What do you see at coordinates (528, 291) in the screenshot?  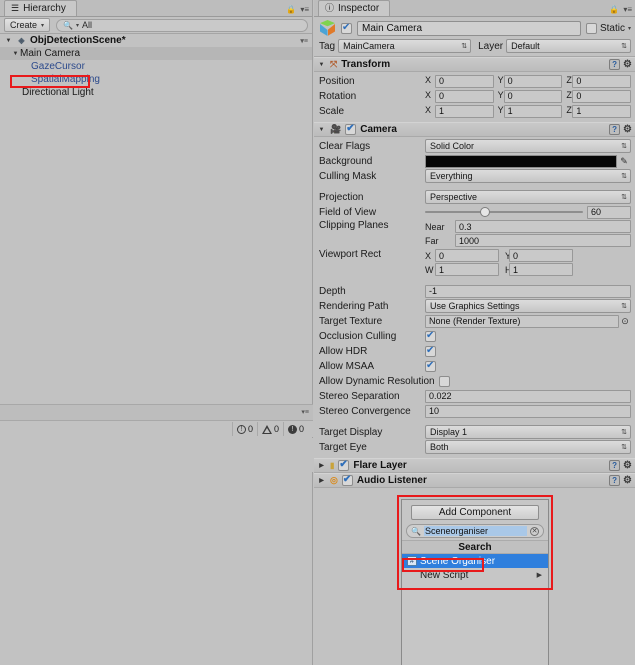 I see `depth-input: -1` at bounding box center [528, 291].